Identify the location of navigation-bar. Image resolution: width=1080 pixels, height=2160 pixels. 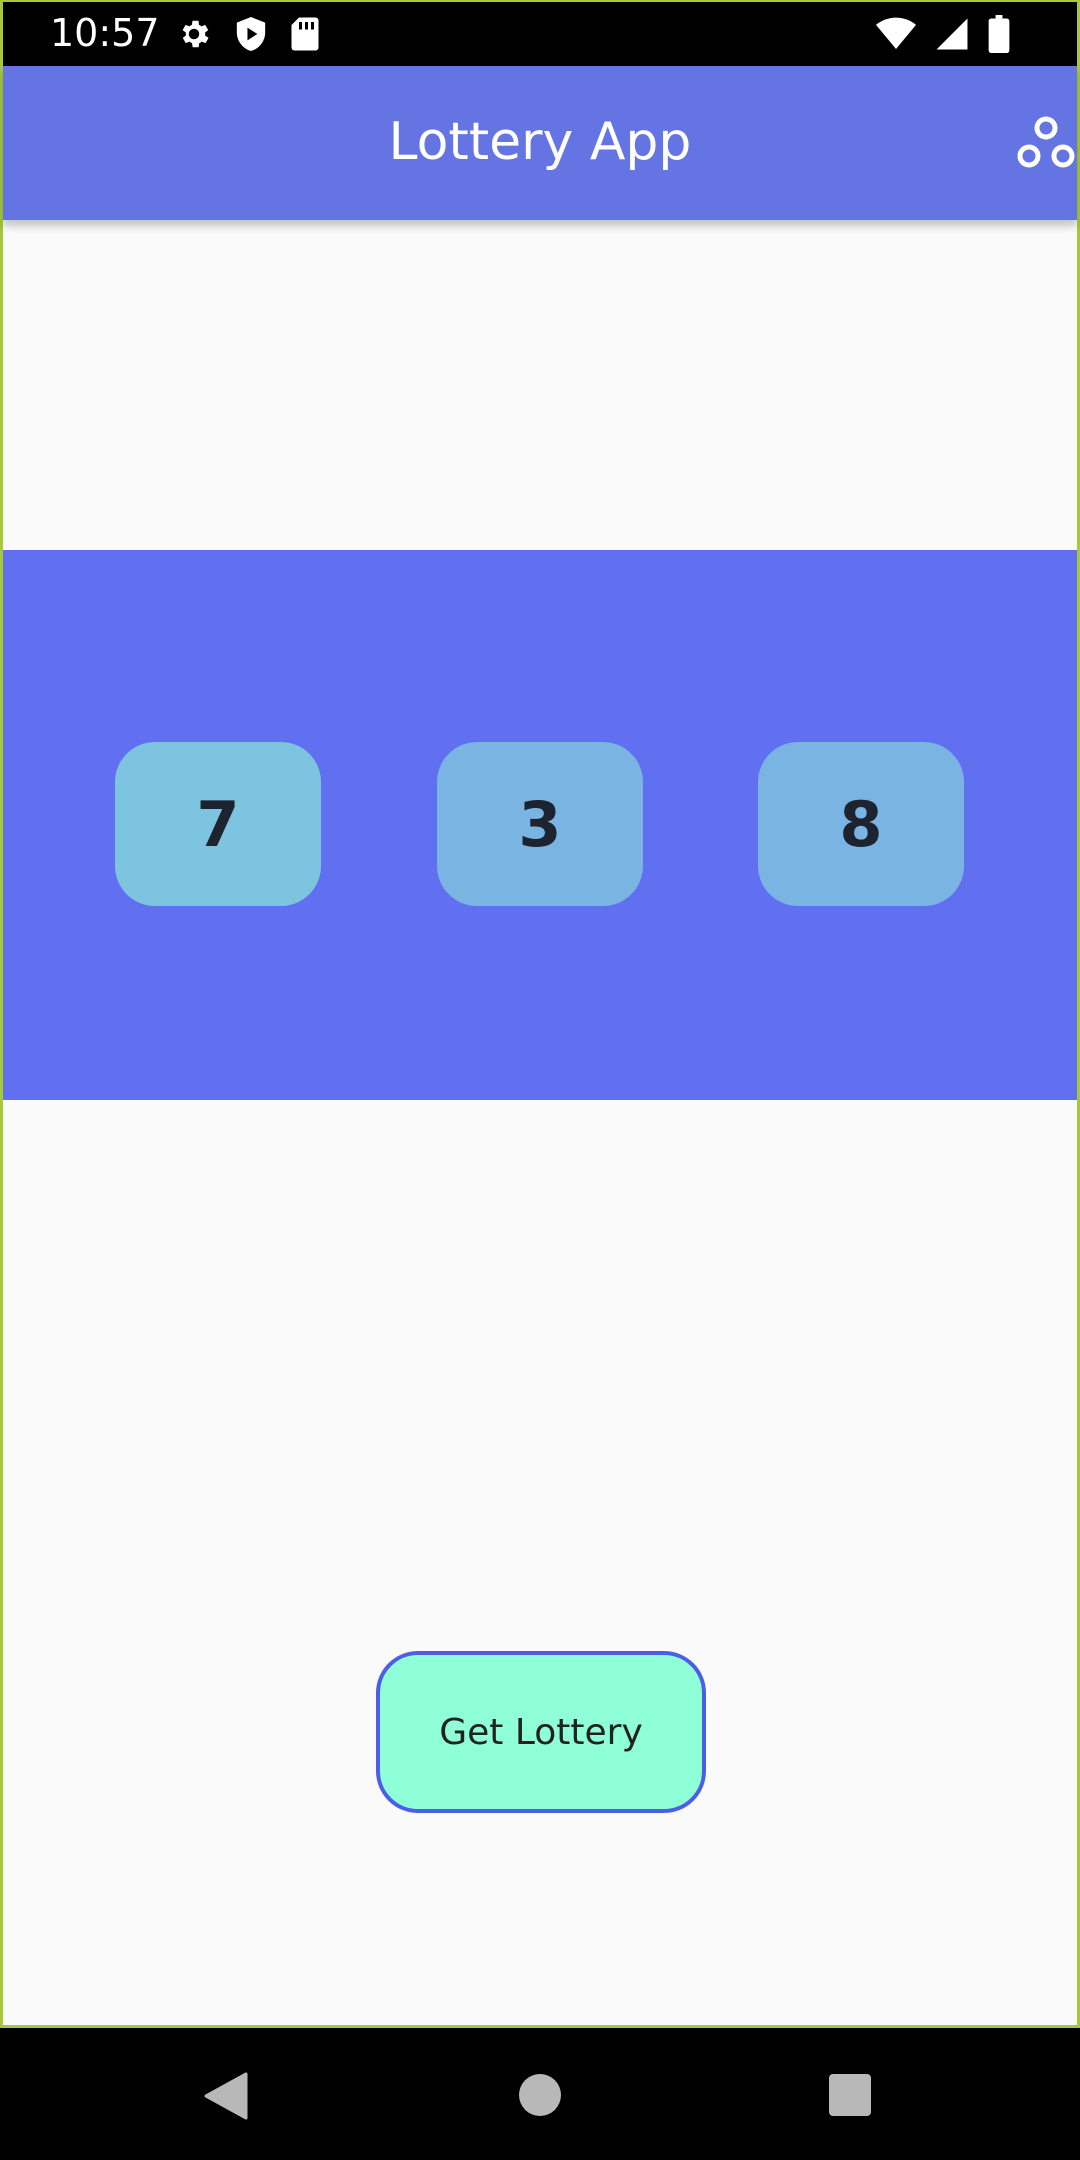
(540, 2094).